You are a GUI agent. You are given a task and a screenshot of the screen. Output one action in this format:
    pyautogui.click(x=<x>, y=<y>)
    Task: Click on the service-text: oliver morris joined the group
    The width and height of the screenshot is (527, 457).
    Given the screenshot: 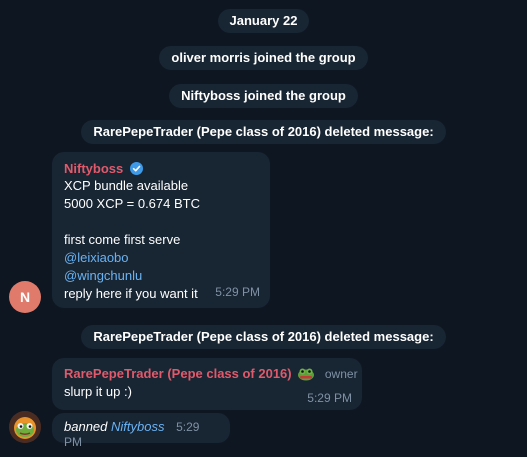 What is the action you would take?
    pyautogui.click(x=263, y=58)
    